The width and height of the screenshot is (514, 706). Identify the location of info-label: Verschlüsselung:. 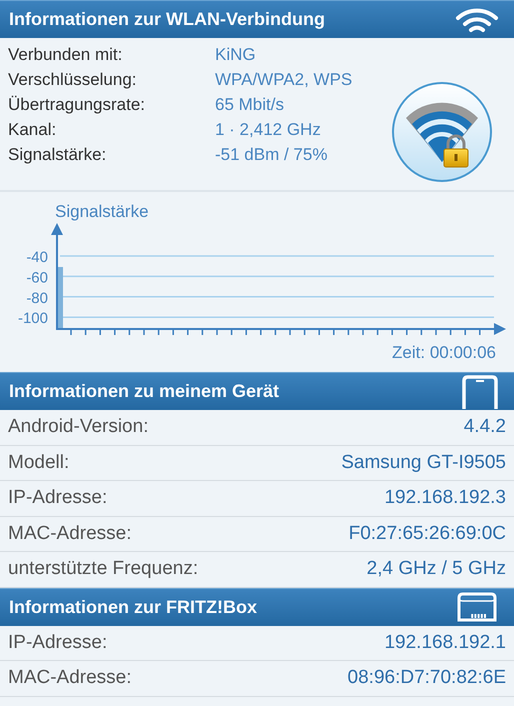
(73, 80).